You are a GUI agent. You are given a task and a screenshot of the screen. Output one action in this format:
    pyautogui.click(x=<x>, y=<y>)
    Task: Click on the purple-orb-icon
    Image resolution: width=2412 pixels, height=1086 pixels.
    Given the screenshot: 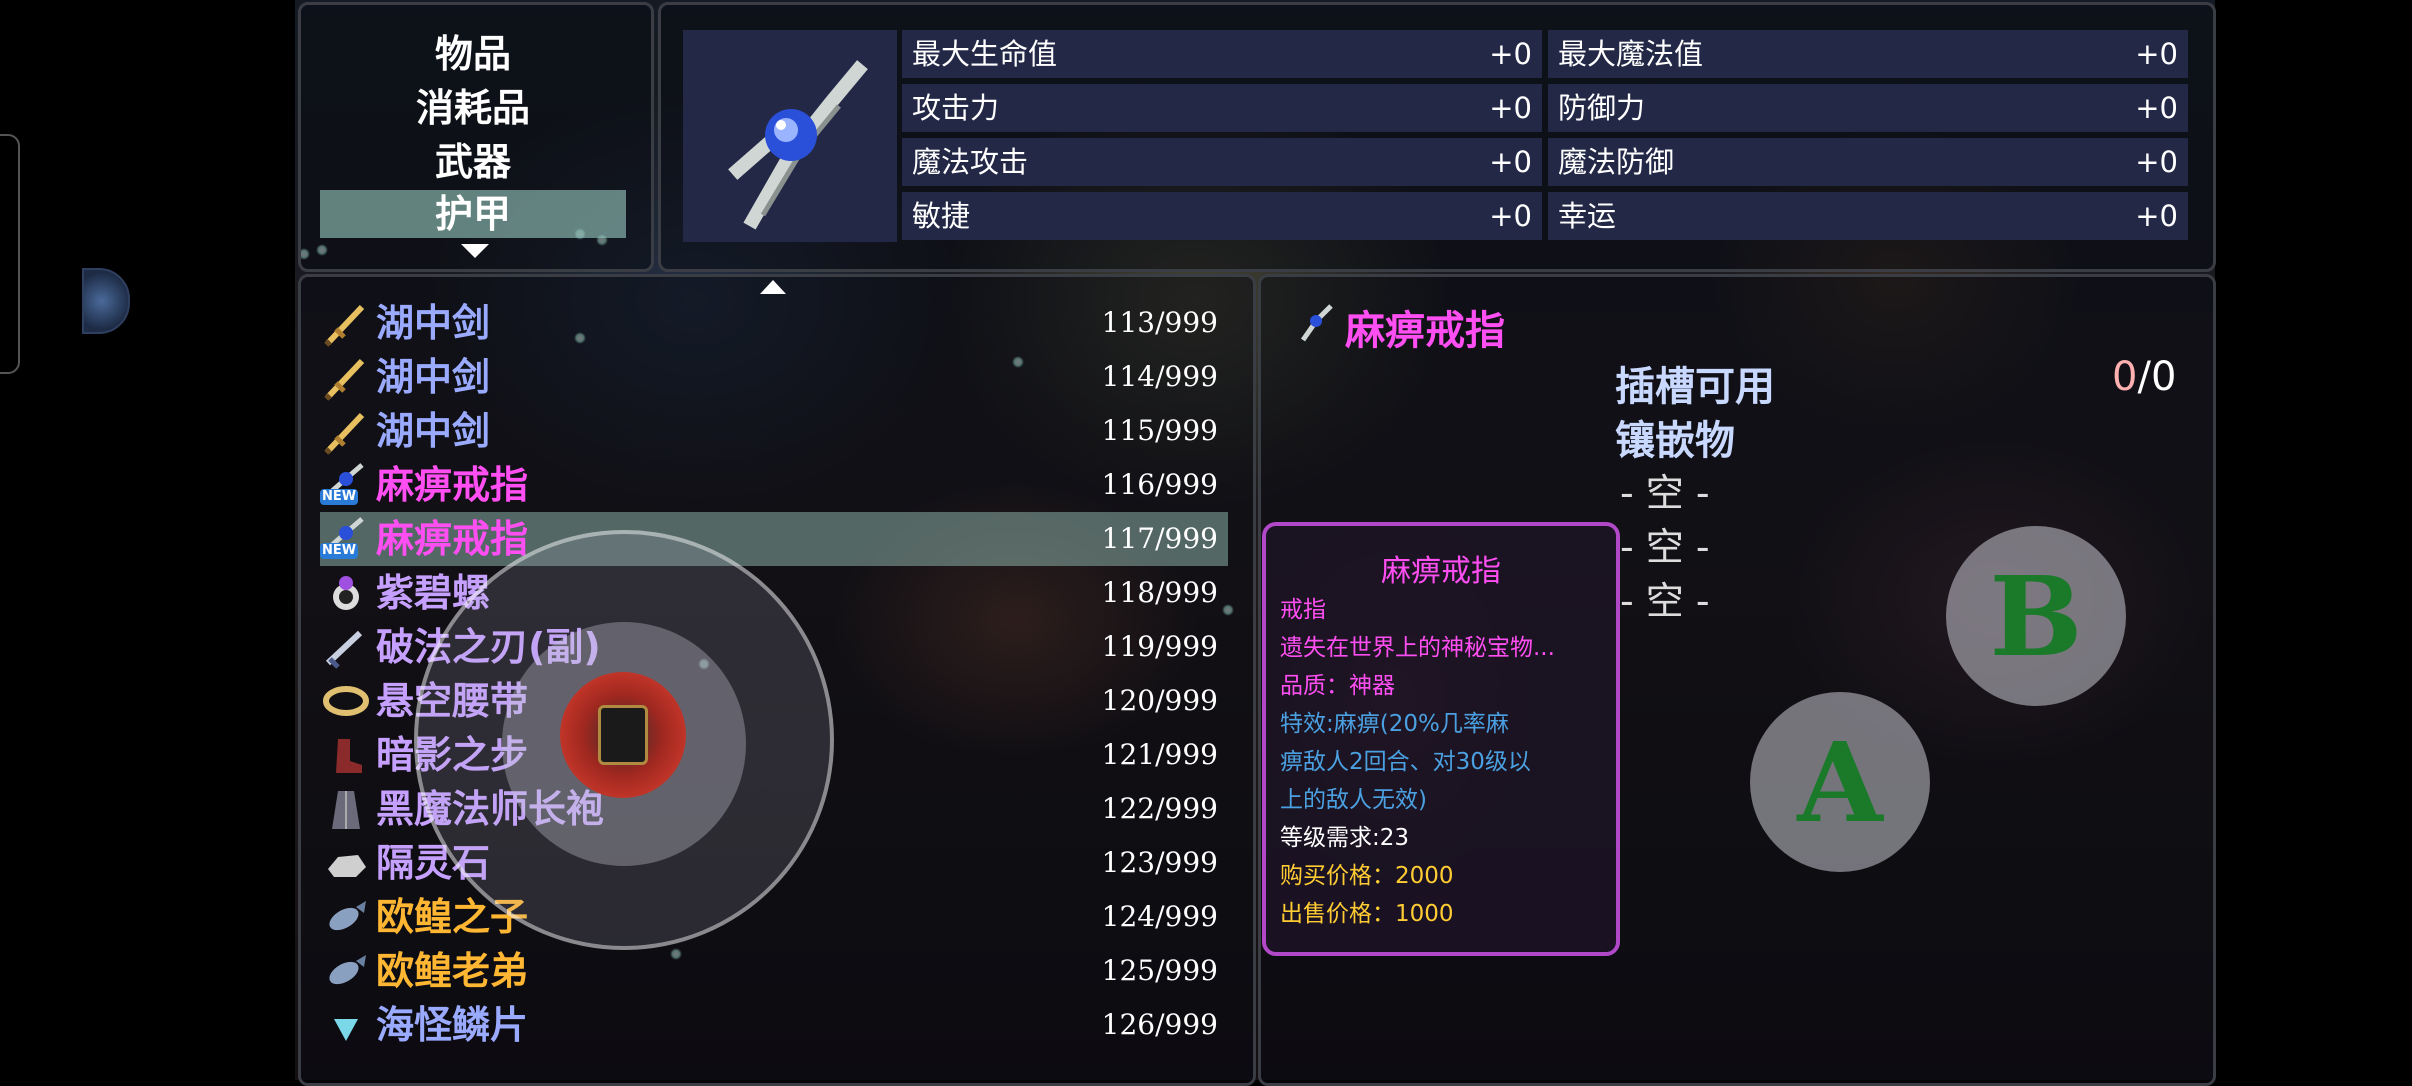 What is the action you would take?
    pyautogui.click(x=346, y=593)
    